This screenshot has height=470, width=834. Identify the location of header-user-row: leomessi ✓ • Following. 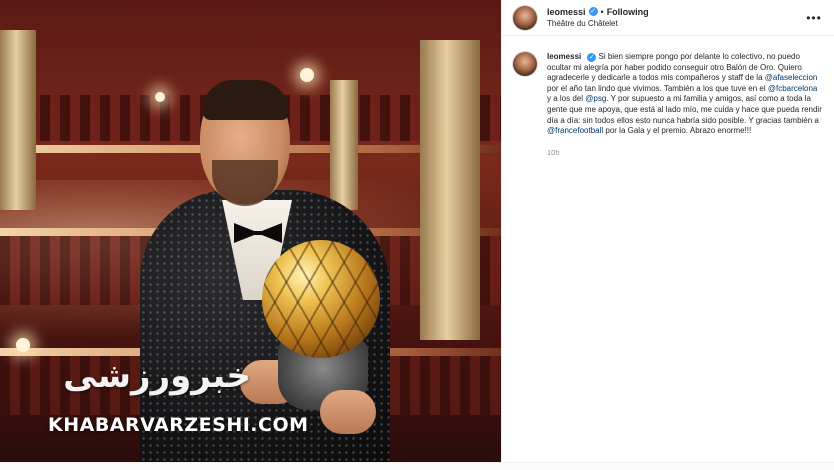
(676, 12).